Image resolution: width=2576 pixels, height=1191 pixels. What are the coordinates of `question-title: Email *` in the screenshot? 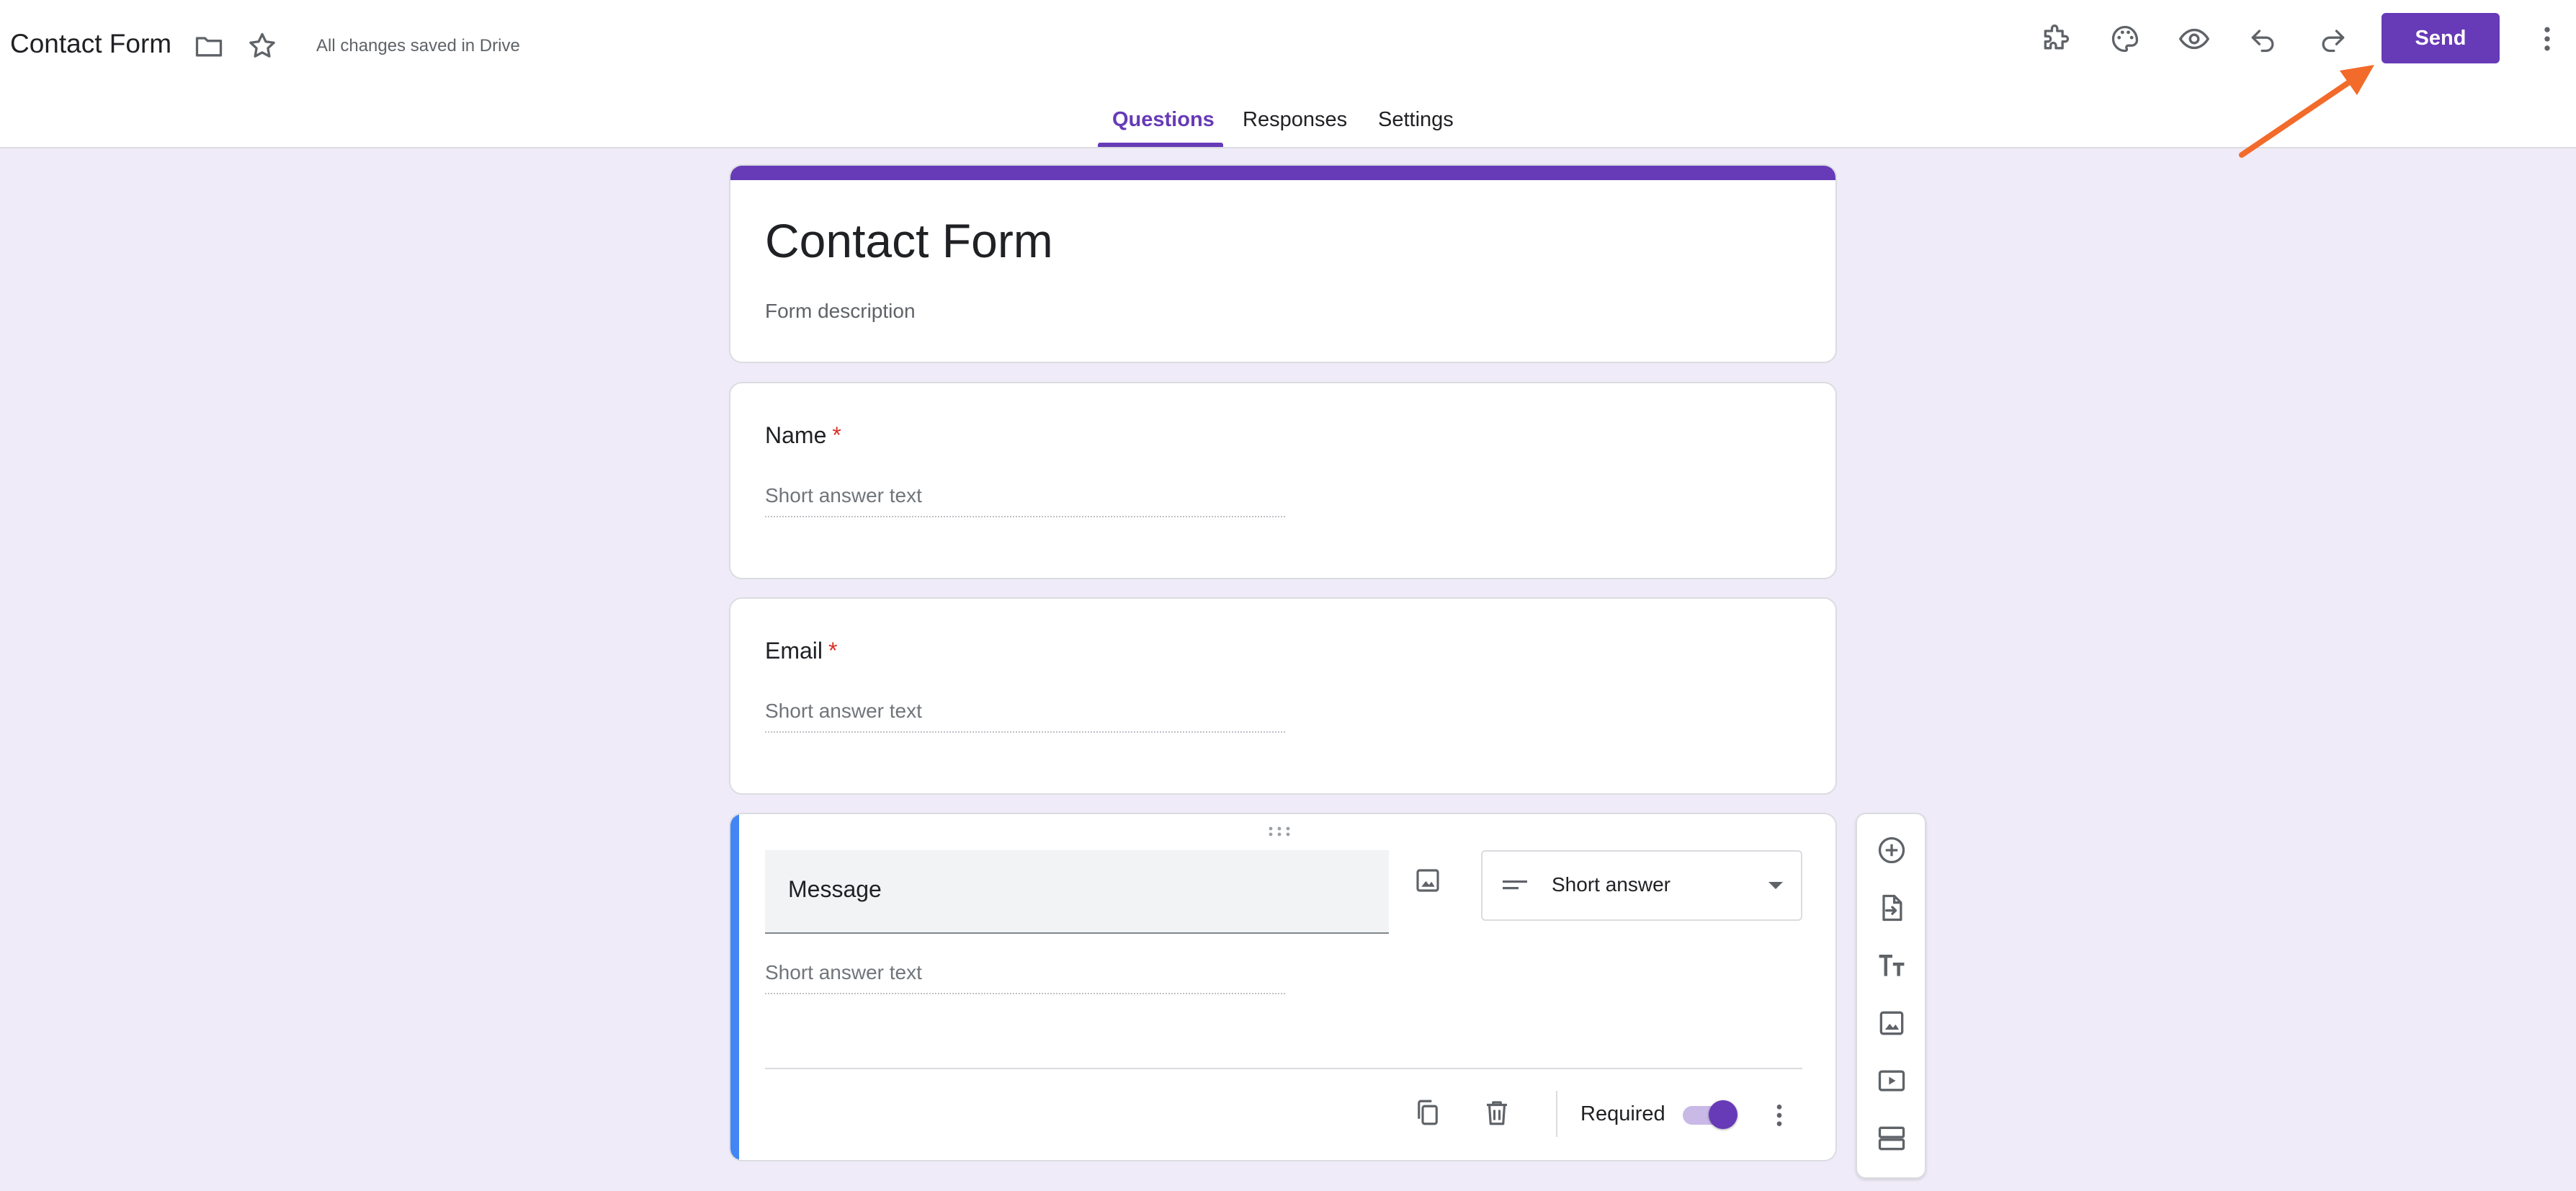 It's located at (801, 651).